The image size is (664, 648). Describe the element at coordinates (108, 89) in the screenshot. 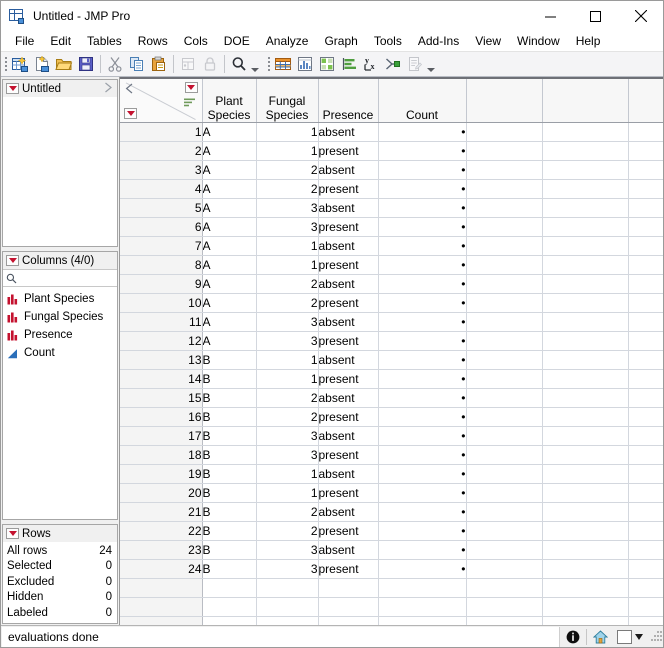

I see `expand-arrow-icon` at that location.